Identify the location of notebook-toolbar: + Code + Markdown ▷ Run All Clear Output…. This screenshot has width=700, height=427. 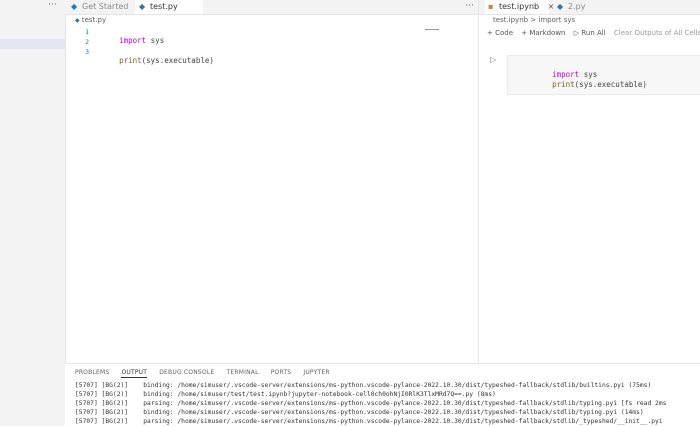
(593, 33).